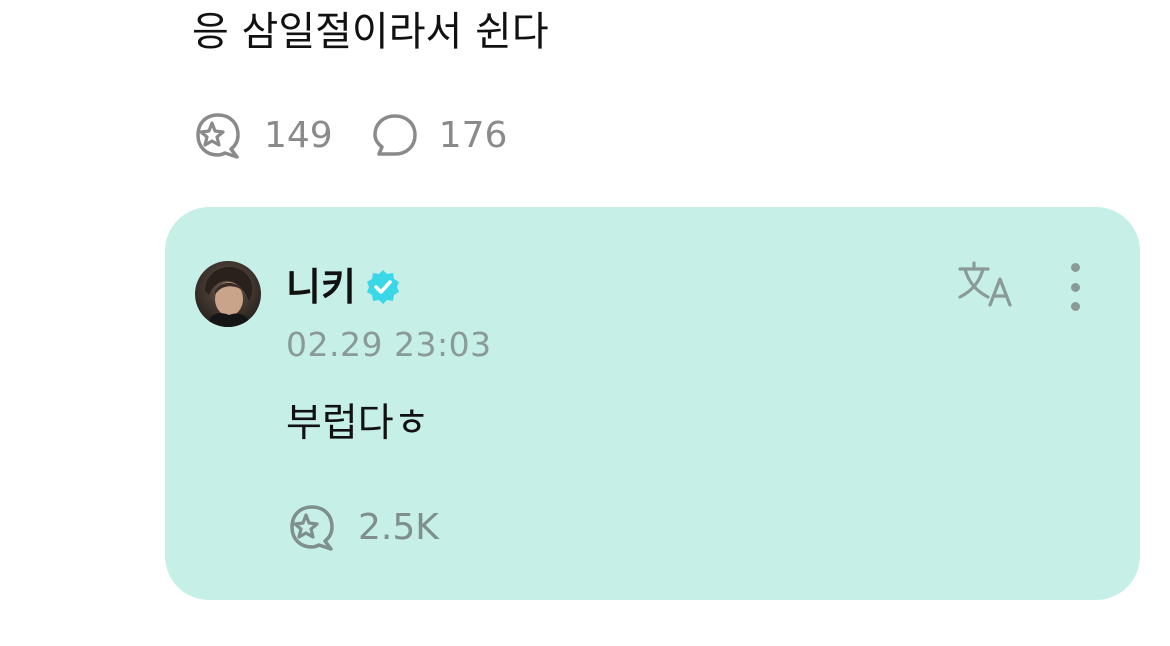  What do you see at coordinates (398, 527) in the screenshot?
I see `comment-like-count: 2.5K` at bounding box center [398, 527].